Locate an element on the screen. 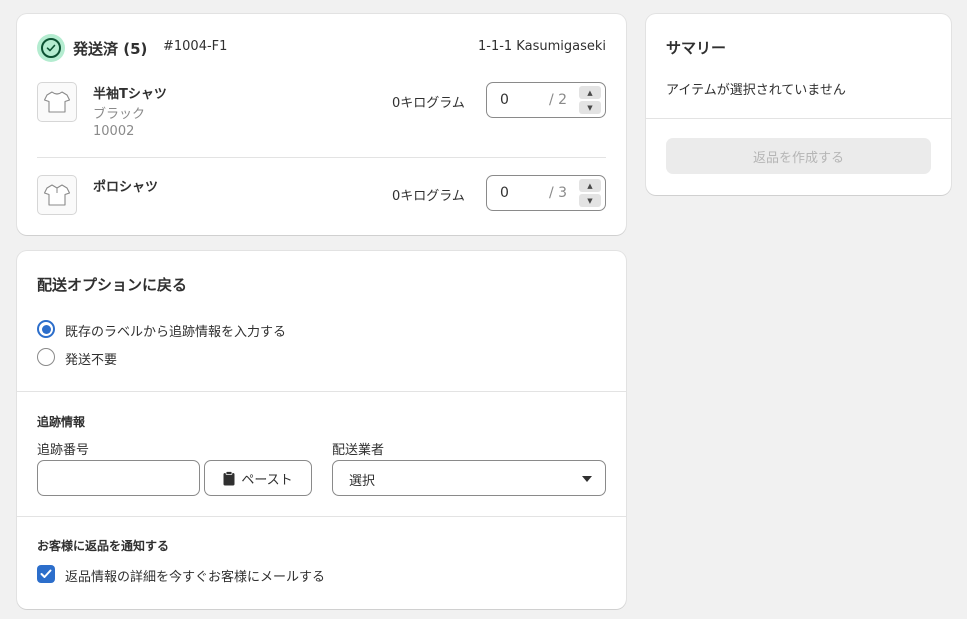  tracking-number-input is located at coordinates (118, 478).